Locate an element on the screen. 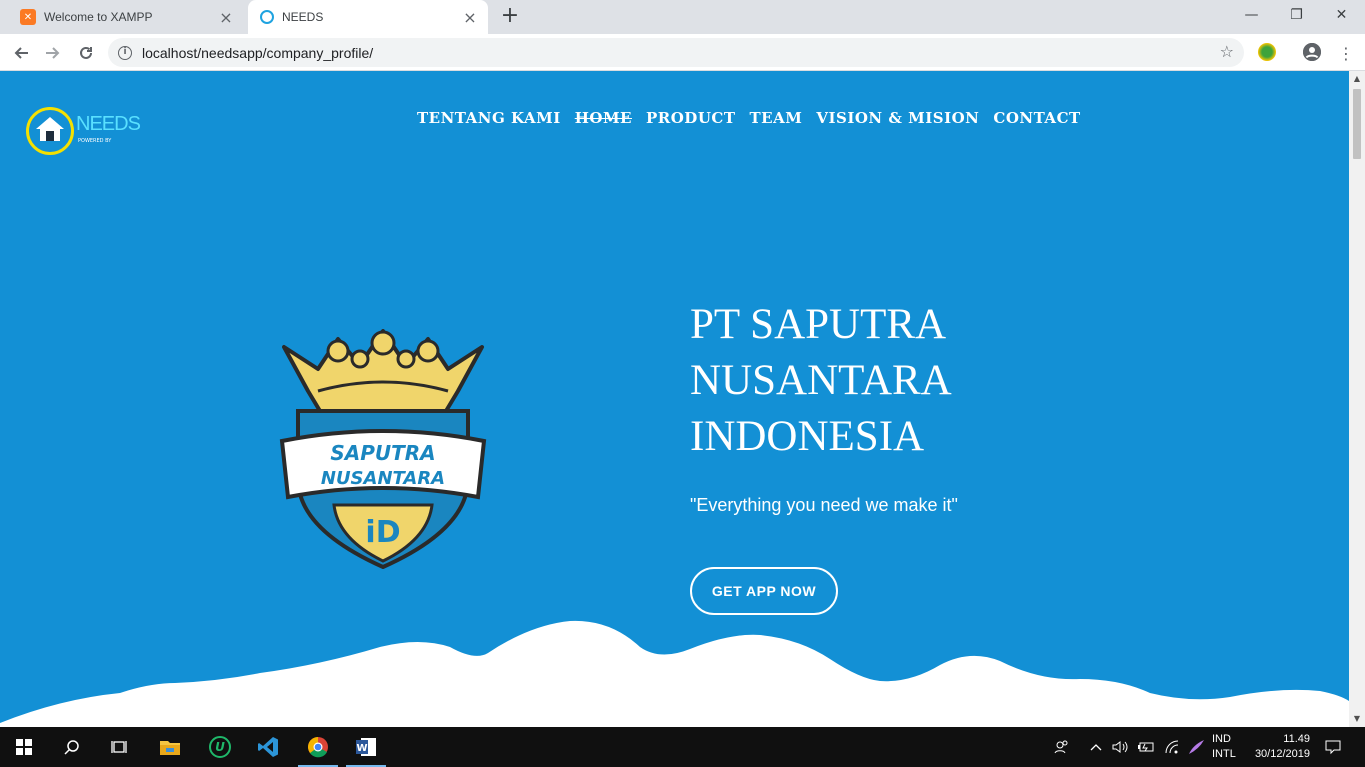 This screenshot has width=1365, height=767. house-icon is located at coordinates (50, 129).